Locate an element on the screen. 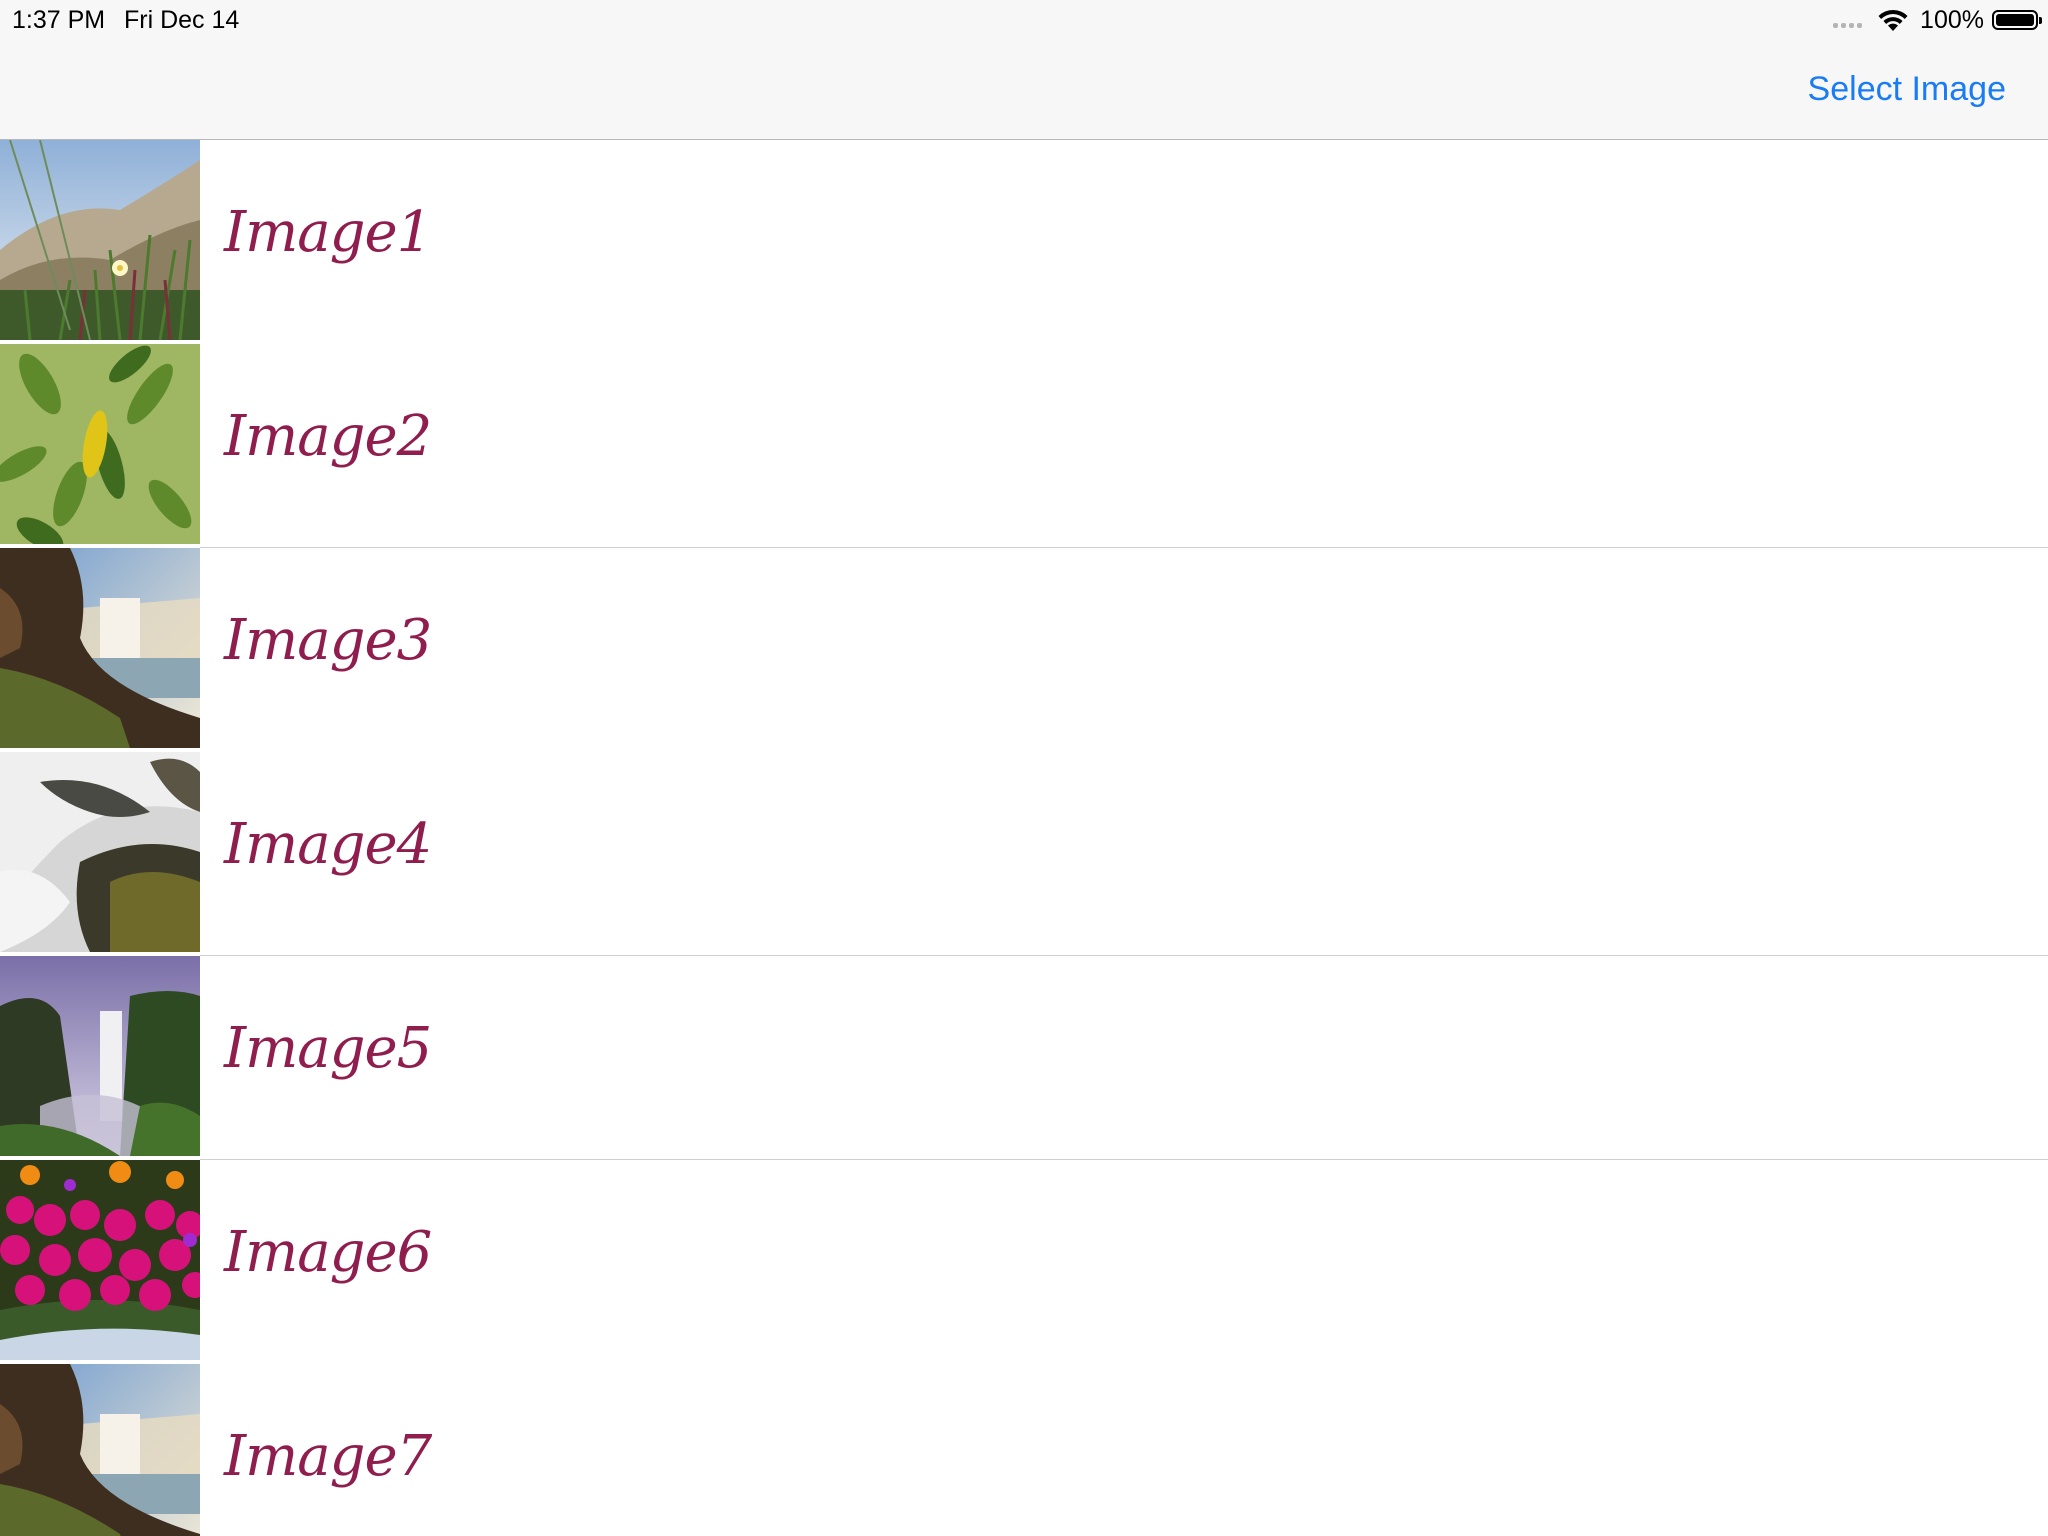  table-row-image1: Image1 is located at coordinates (1024, 242).